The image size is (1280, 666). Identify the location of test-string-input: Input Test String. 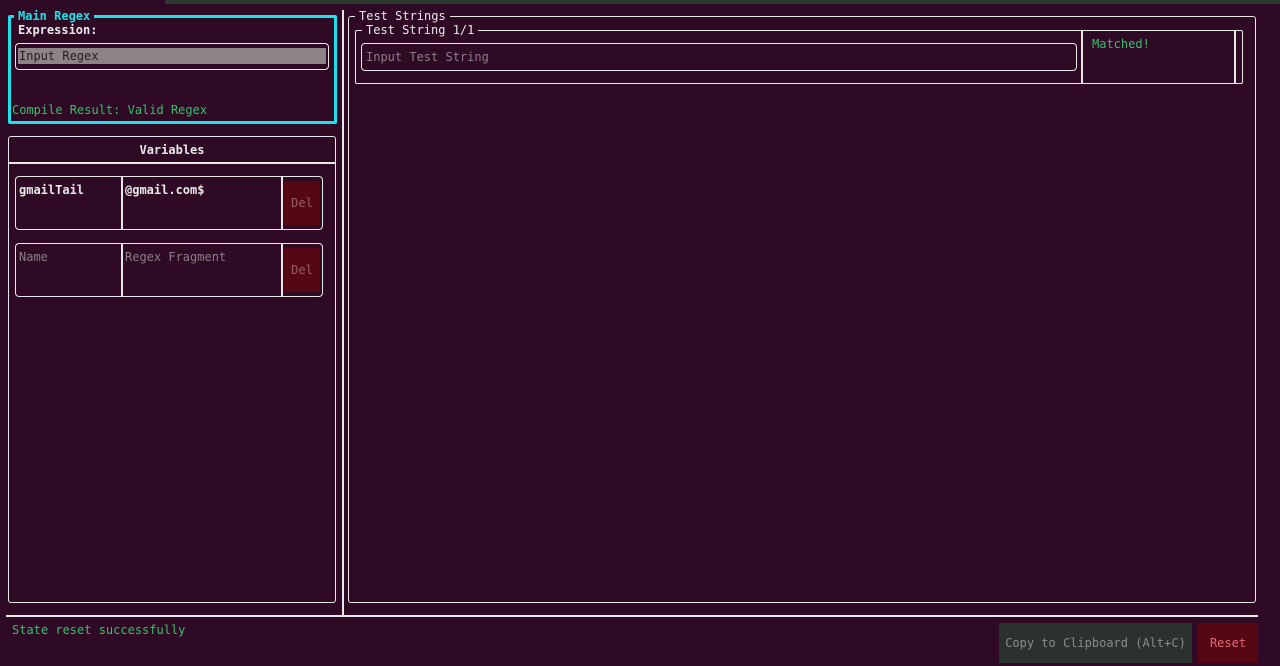
(427, 57).